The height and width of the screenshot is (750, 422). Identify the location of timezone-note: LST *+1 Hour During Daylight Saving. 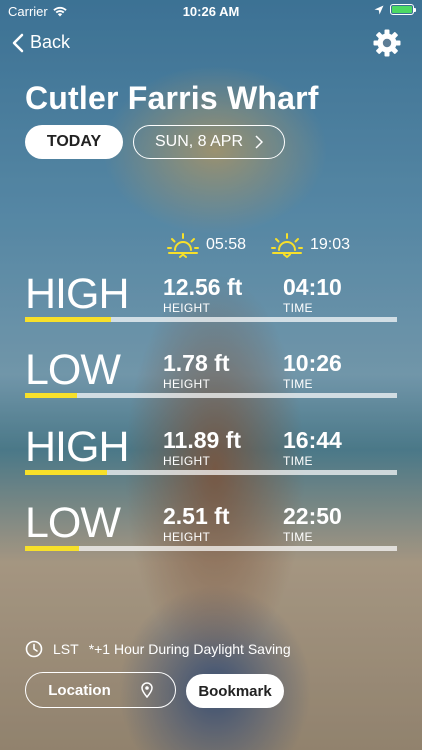
(158, 649).